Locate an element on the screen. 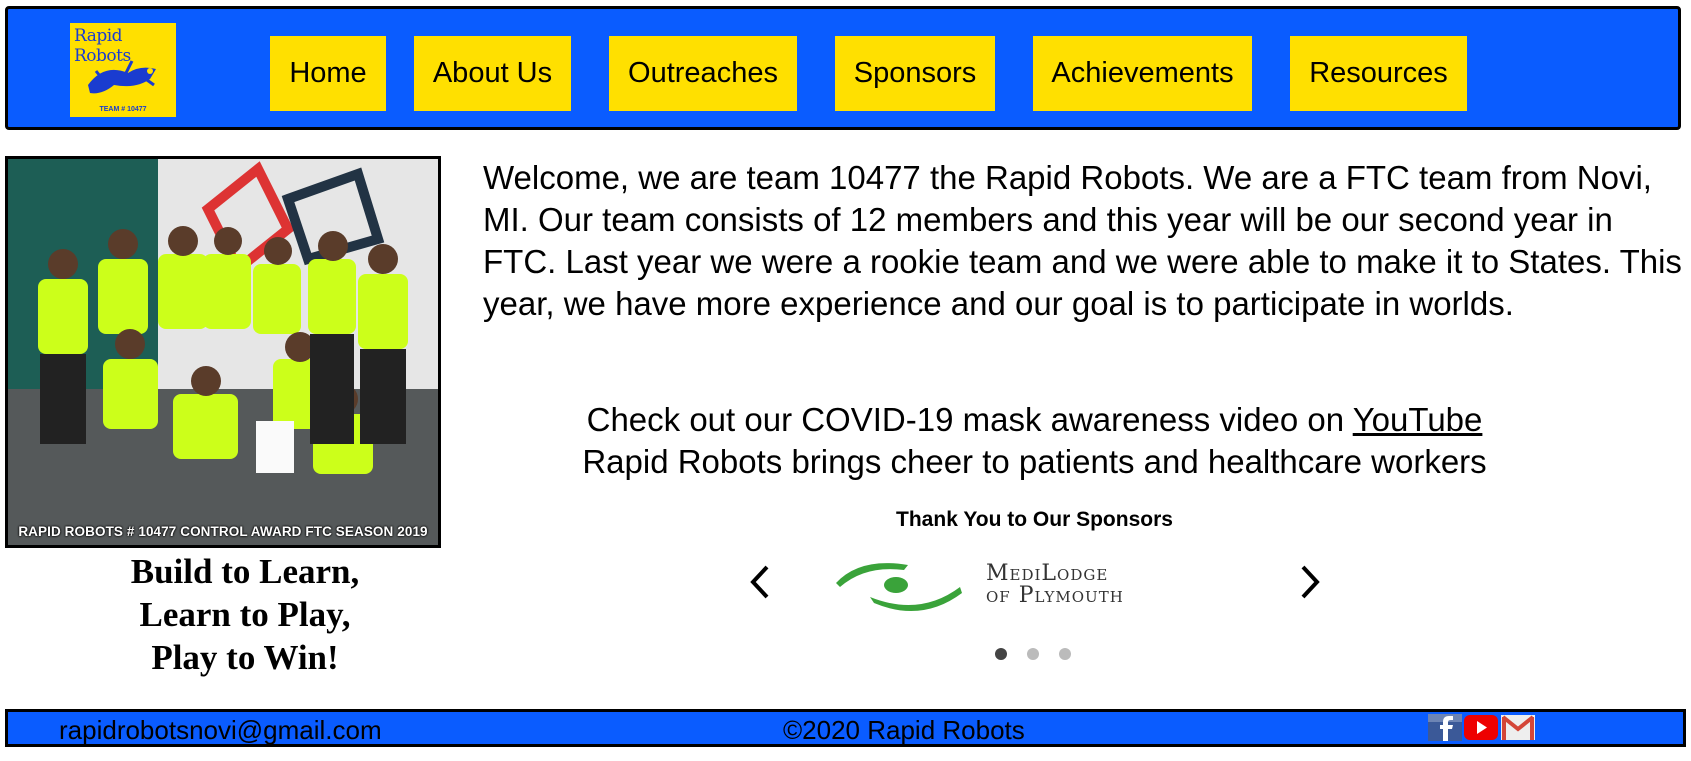 This screenshot has height=761, width=1691. nav-outreaches: Outreaches is located at coordinates (703, 73).